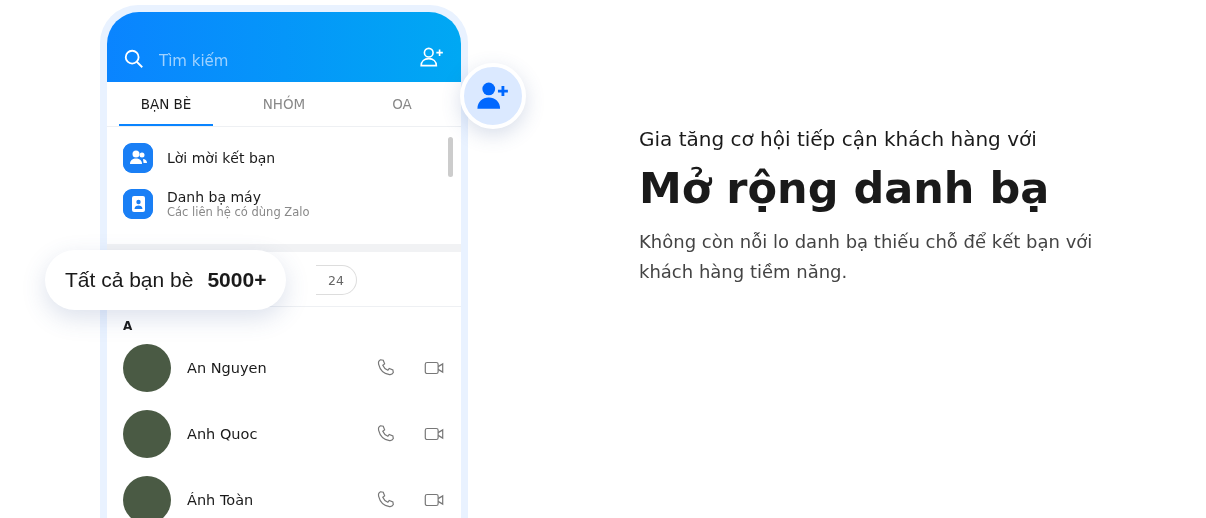 The height and width of the screenshot is (518, 1206). I want to click on description: Không còn nỗi lo danh bạ thiếu chỗ để kết bạn với khách hàng tiềm năng., so click(866, 257).